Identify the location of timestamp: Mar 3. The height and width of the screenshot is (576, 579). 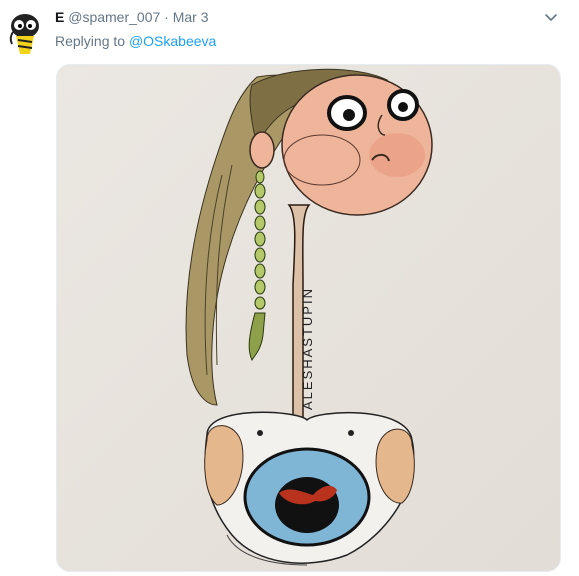
(191, 17).